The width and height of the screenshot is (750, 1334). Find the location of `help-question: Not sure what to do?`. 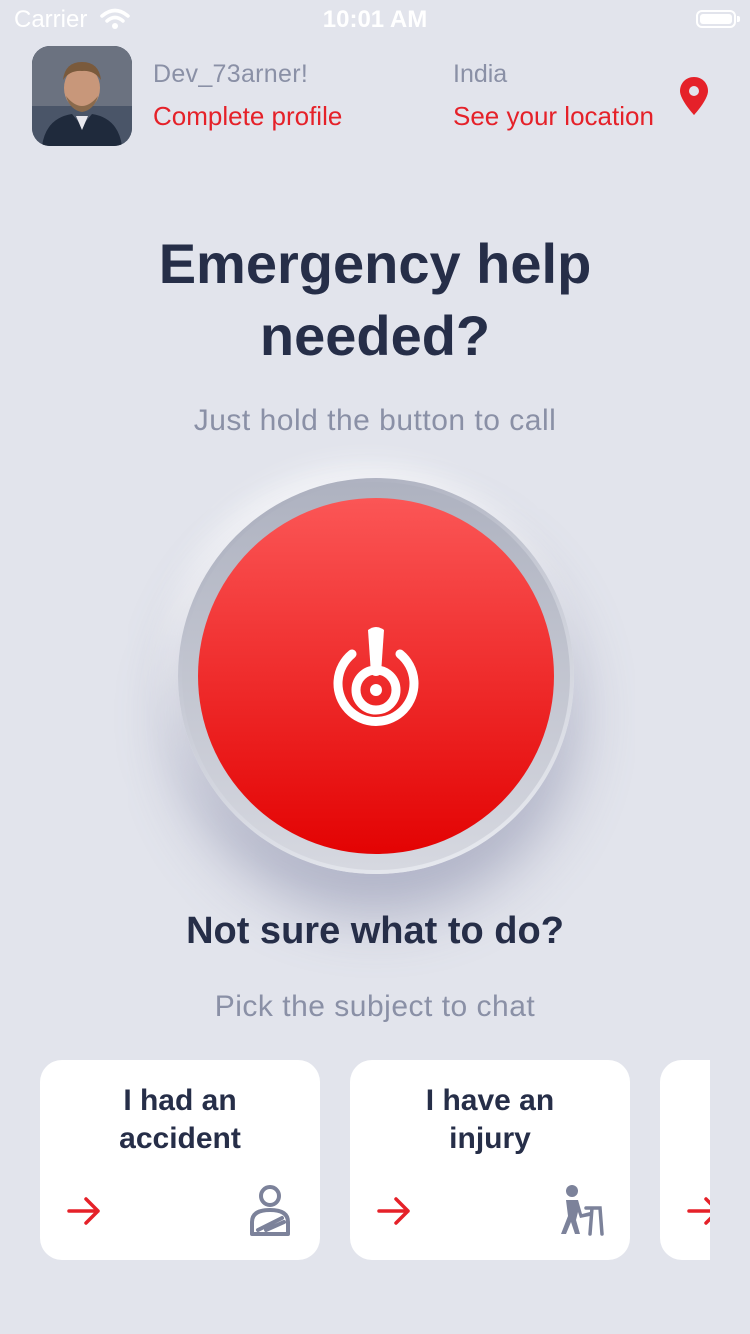

help-question: Not sure what to do? is located at coordinates (375, 931).